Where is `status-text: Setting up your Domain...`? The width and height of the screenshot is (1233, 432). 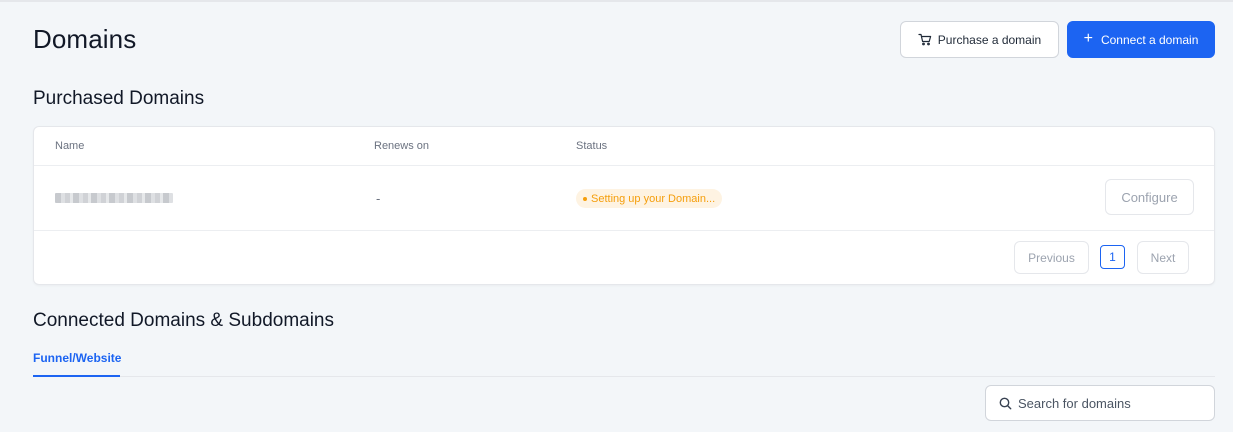 status-text: Setting up your Domain... is located at coordinates (653, 198).